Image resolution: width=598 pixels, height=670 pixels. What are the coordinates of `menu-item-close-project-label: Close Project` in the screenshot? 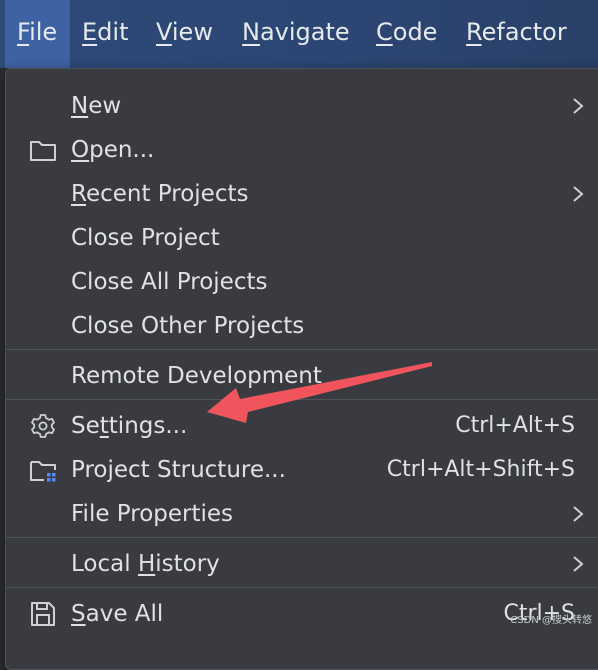 It's located at (145, 238).